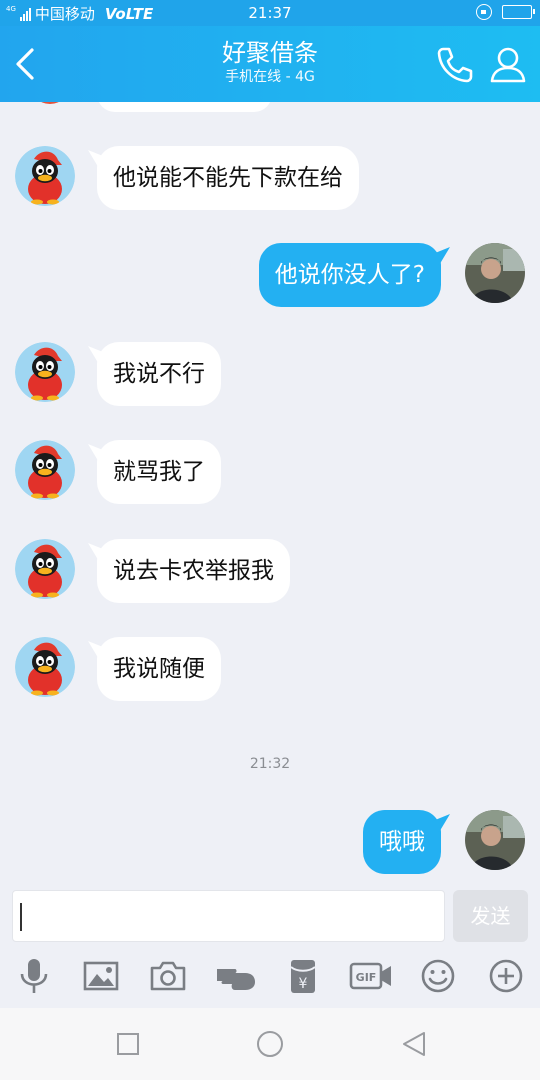 Image resolution: width=540 pixels, height=1080 pixels. I want to click on profile-button, so click(508, 65).